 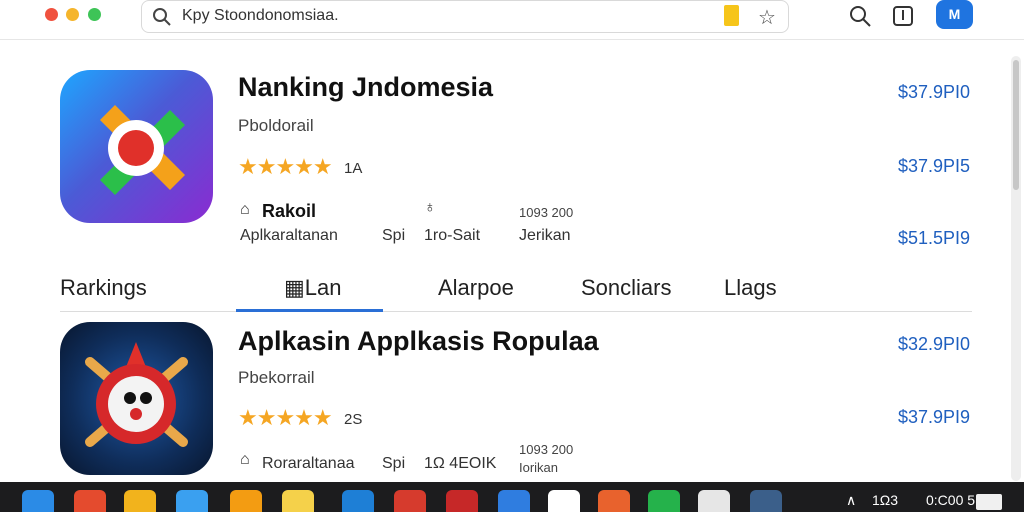 What do you see at coordinates (954, 14) in the screenshot?
I see `account-button: M` at bounding box center [954, 14].